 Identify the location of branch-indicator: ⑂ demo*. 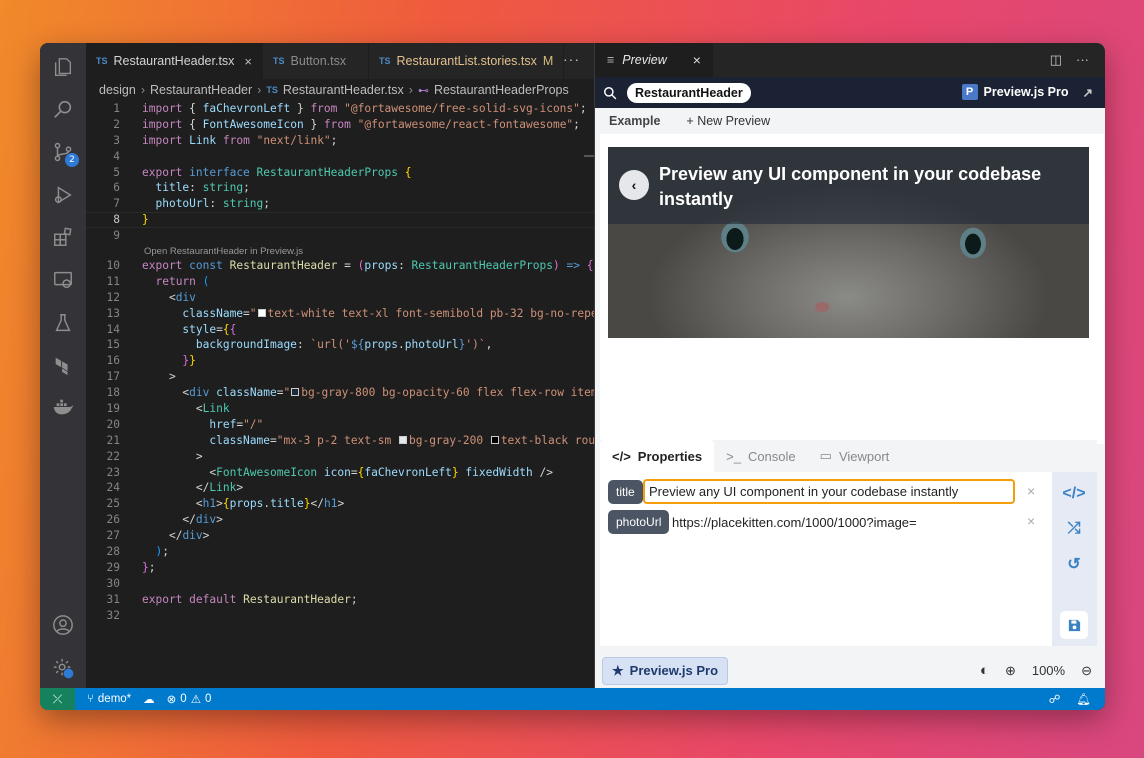
(109, 699).